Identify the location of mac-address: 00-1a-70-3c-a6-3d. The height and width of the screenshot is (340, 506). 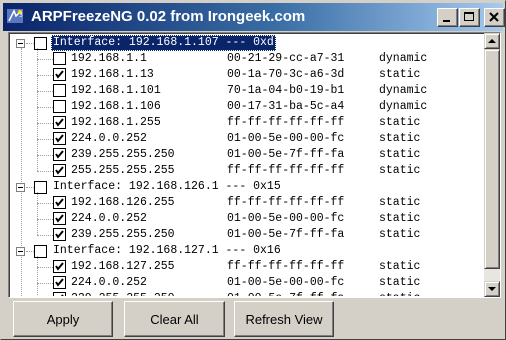
(286, 74).